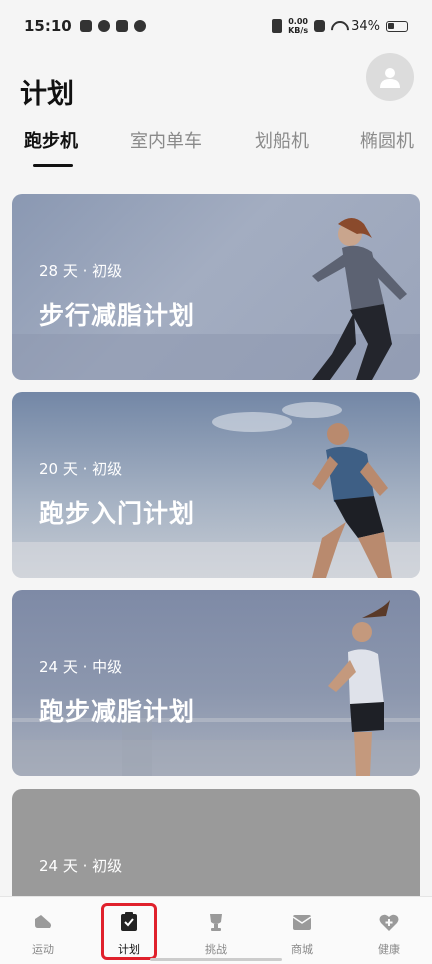 The height and width of the screenshot is (964, 432). What do you see at coordinates (166, 140) in the screenshot?
I see `tab-indoor-bike: 室内单车` at bounding box center [166, 140].